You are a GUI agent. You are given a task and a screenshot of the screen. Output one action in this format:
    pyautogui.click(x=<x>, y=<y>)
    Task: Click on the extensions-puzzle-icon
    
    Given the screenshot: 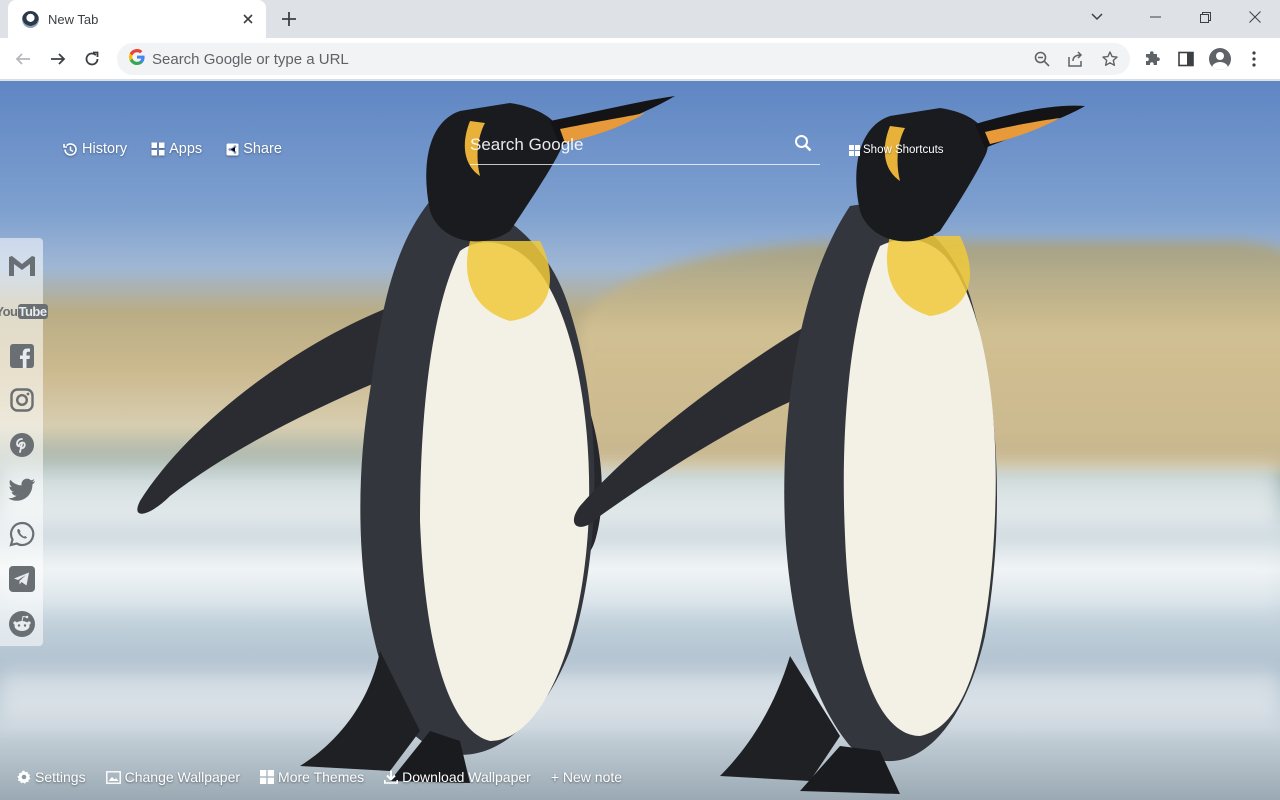 What is the action you would take?
    pyautogui.click(x=1152, y=59)
    